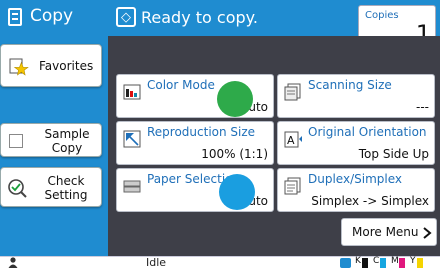 The image size is (440, 269). What do you see at coordinates (17, 188) in the screenshot?
I see `check-setting-magnifier-icon` at bounding box center [17, 188].